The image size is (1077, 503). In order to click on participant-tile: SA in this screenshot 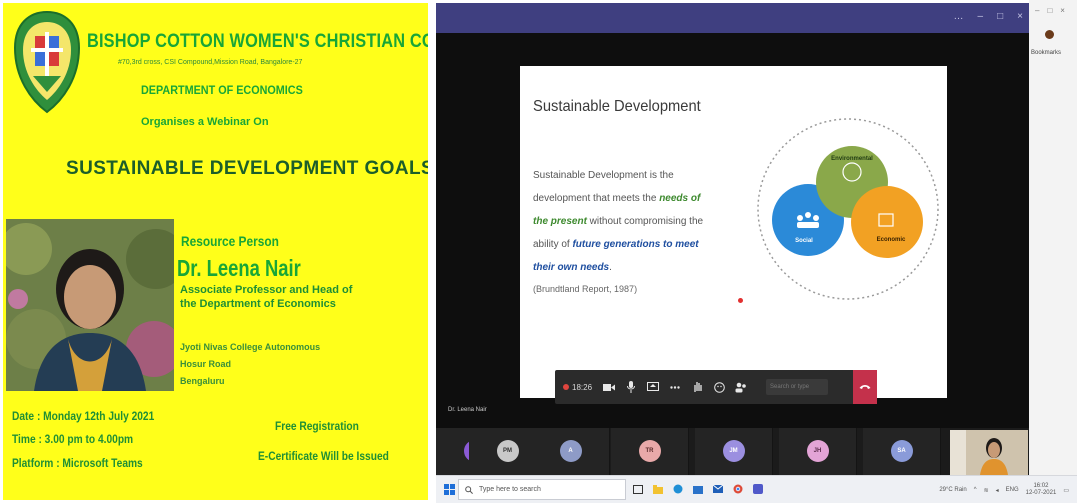, I will do `click(902, 451)`.